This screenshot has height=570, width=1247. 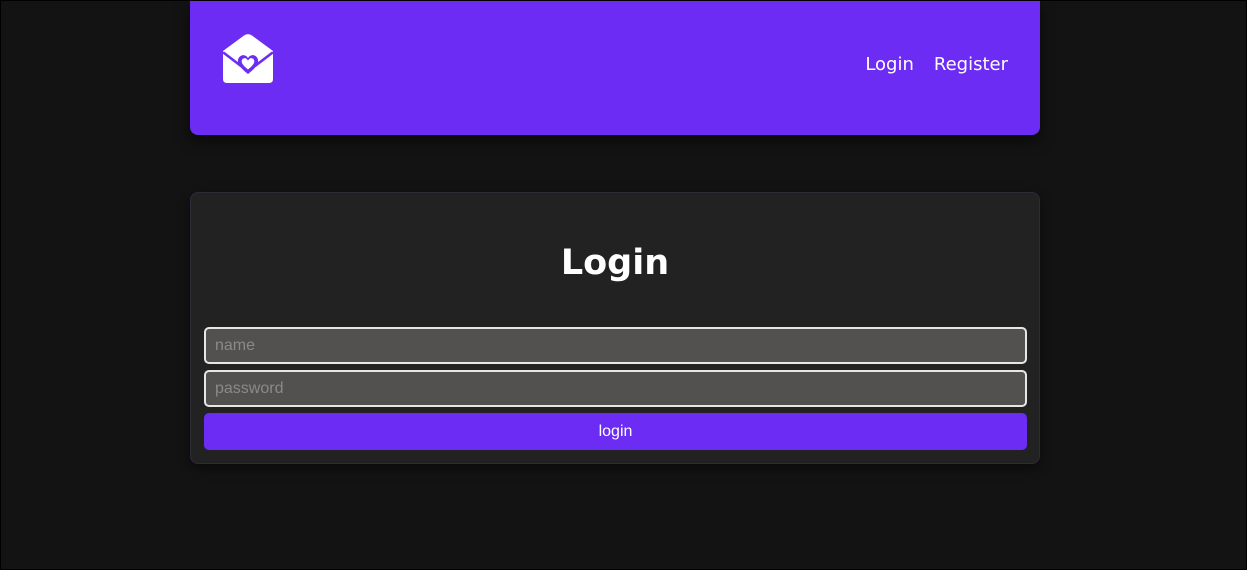 What do you see at coordinates (615, 431) in the screenshot?
I see `login-button: login` at bounding box center [615, 431].